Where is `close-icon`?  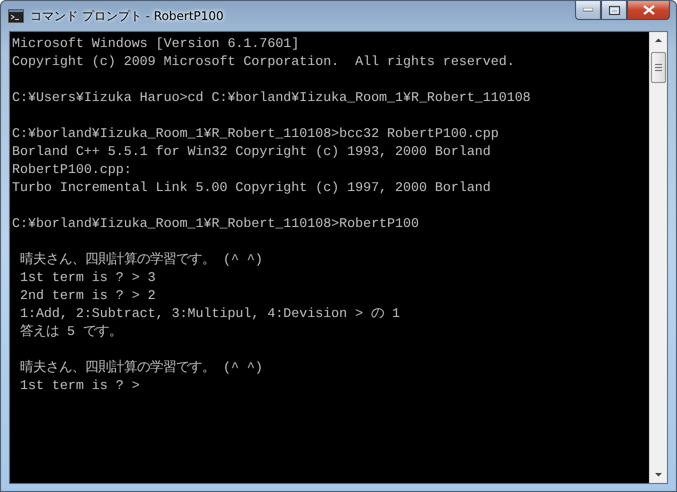 close-icon is located at coordinates (648, 10).